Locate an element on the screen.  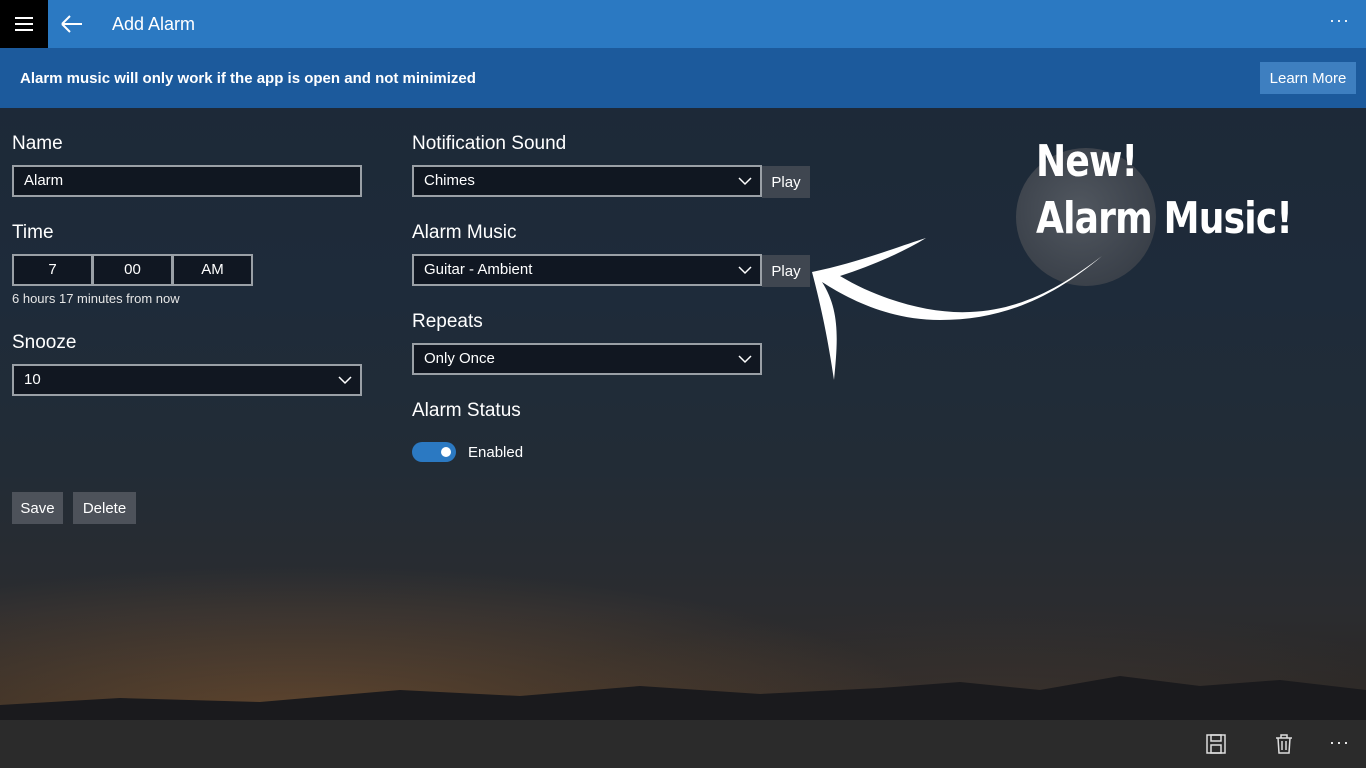
alarm-music-label: Alarm Music is located at coordinates (464, 232).